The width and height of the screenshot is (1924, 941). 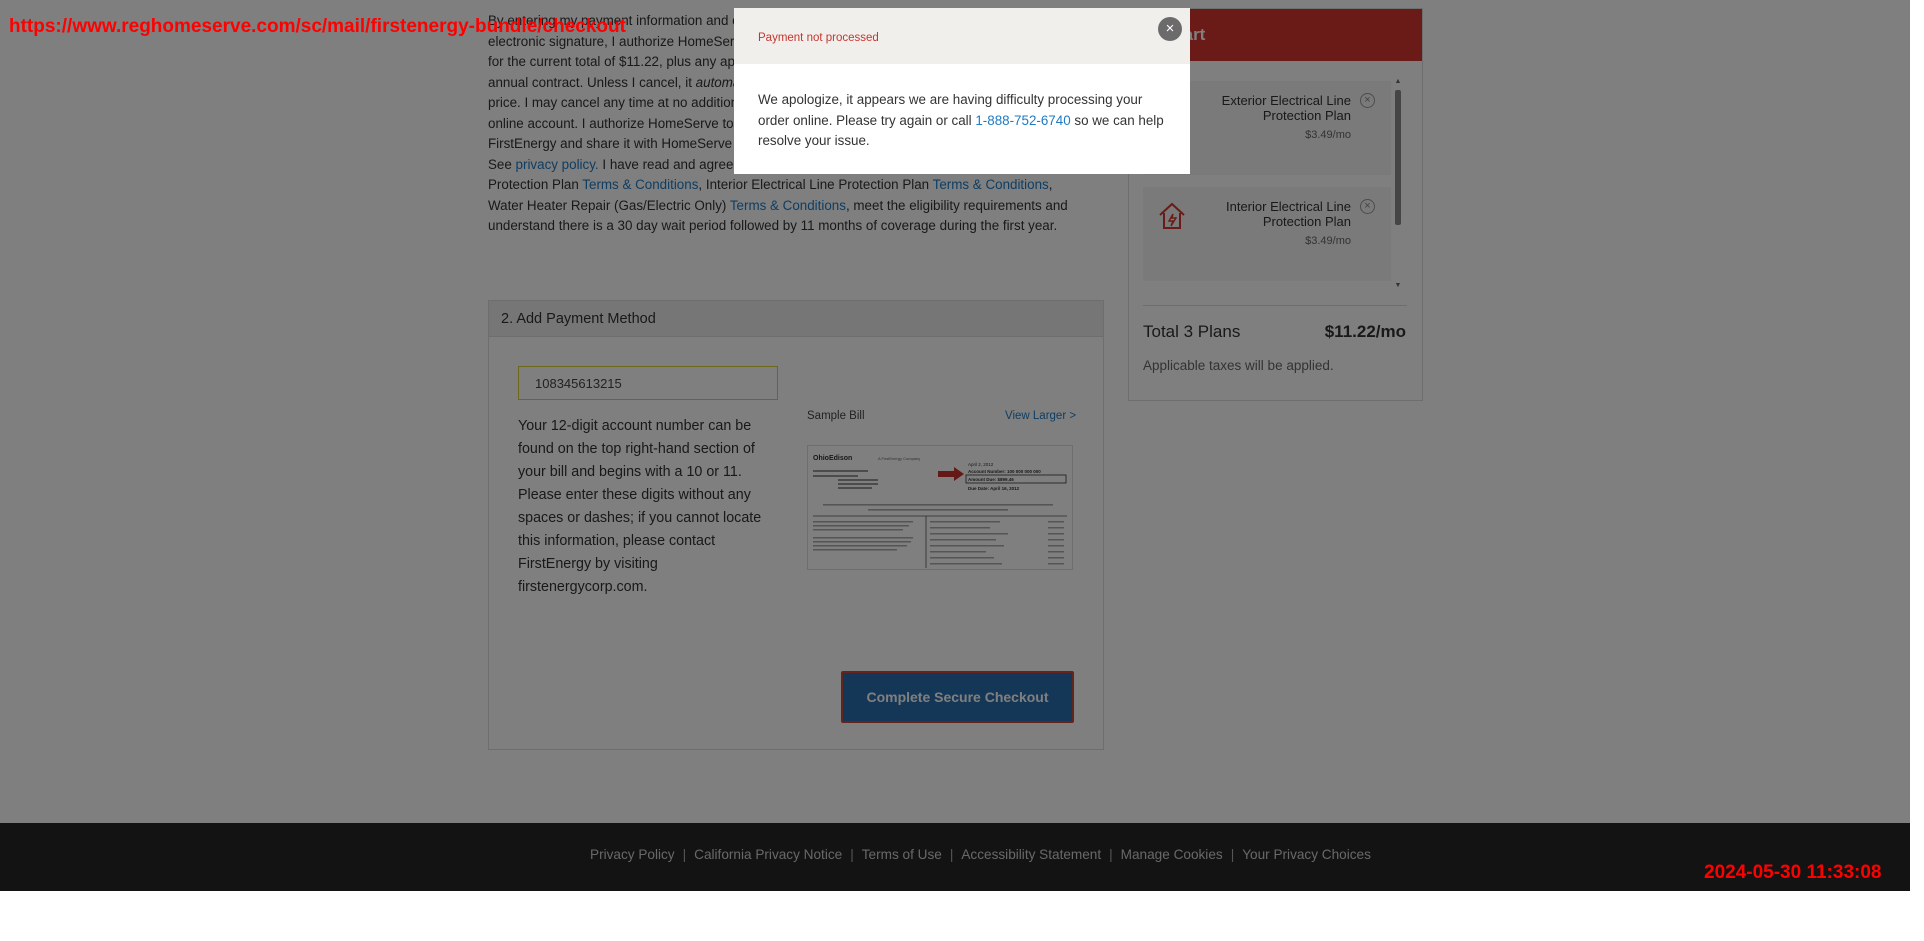 I want to click on modal-title: Payment not processed, so click(x=818, y=38).